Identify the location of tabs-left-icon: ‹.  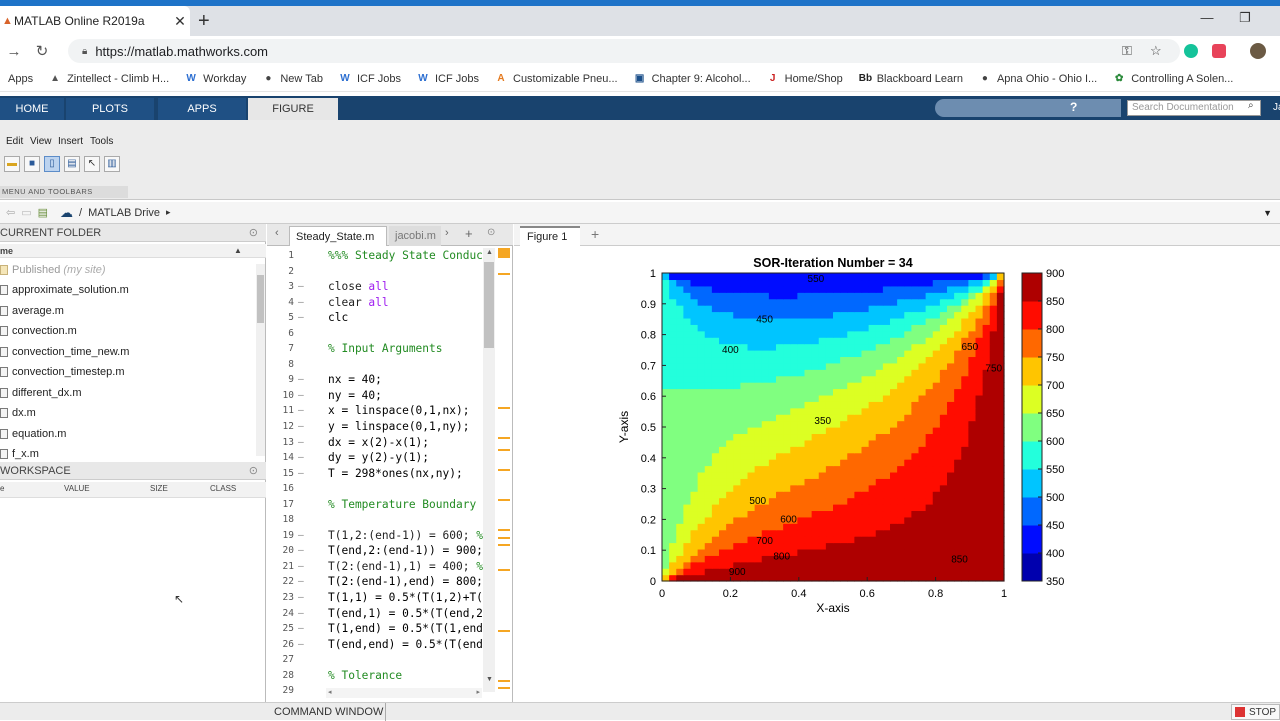
(277, 233).